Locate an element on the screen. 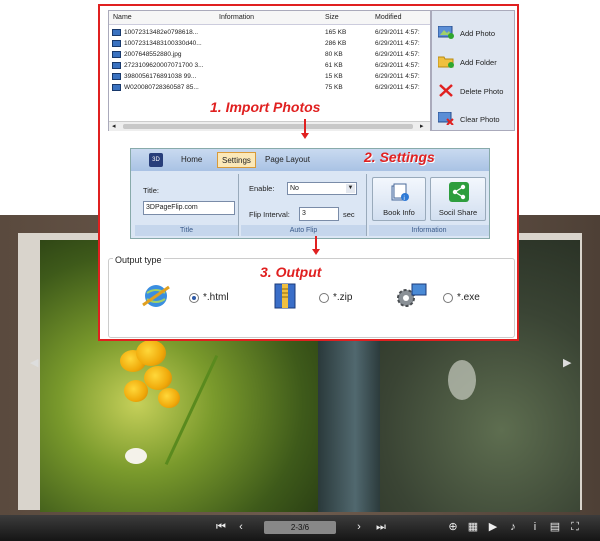 Image resolution: width=600 pixels, height=541 pixels. col-size: Size is located at coordinates (332, 17).